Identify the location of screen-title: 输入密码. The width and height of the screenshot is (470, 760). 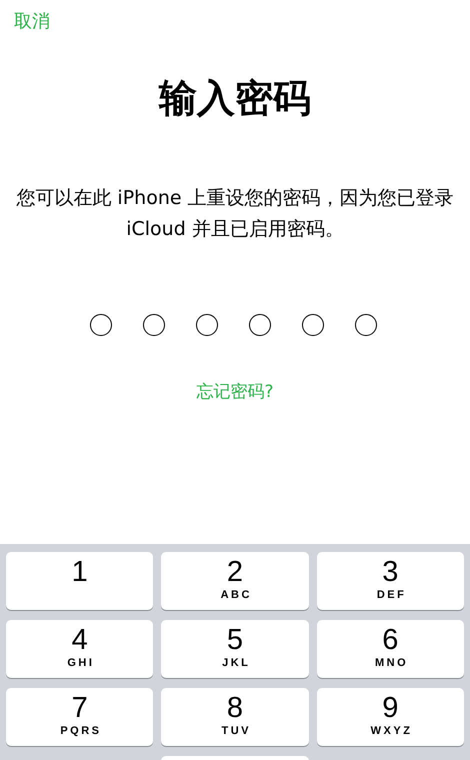
(235, 98).